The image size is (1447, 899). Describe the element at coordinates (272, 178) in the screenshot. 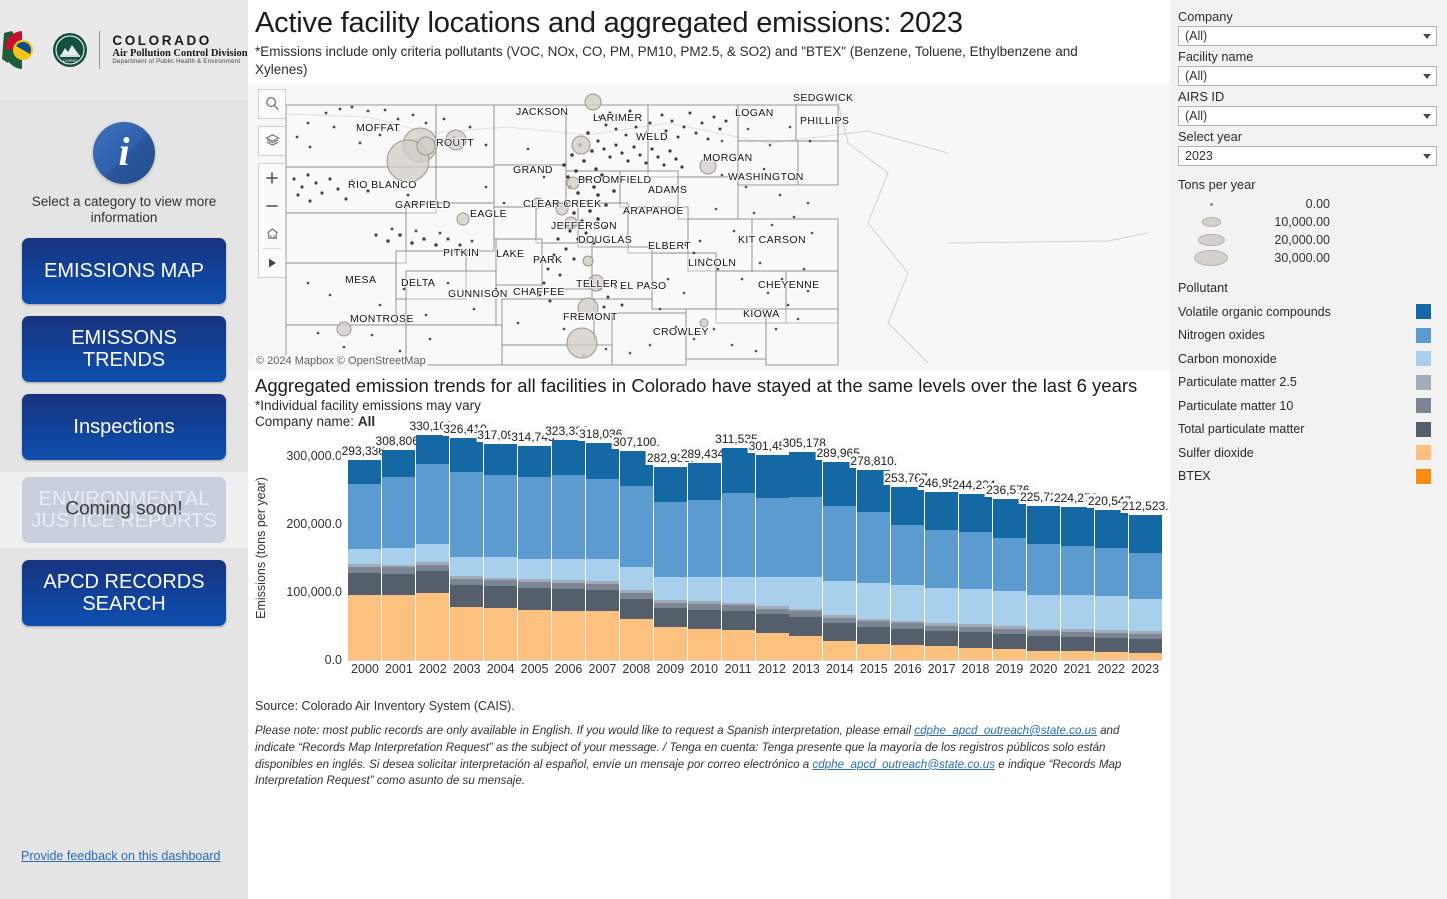

I see `zoom-in-icon` at that location.